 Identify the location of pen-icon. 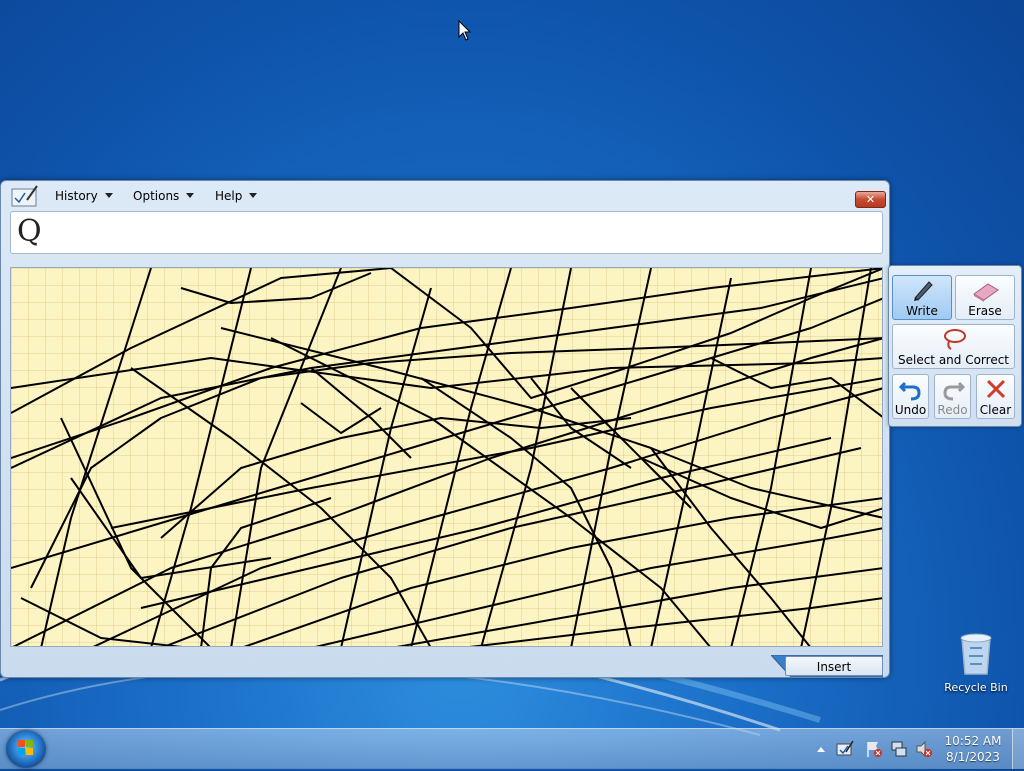
(923, 291).